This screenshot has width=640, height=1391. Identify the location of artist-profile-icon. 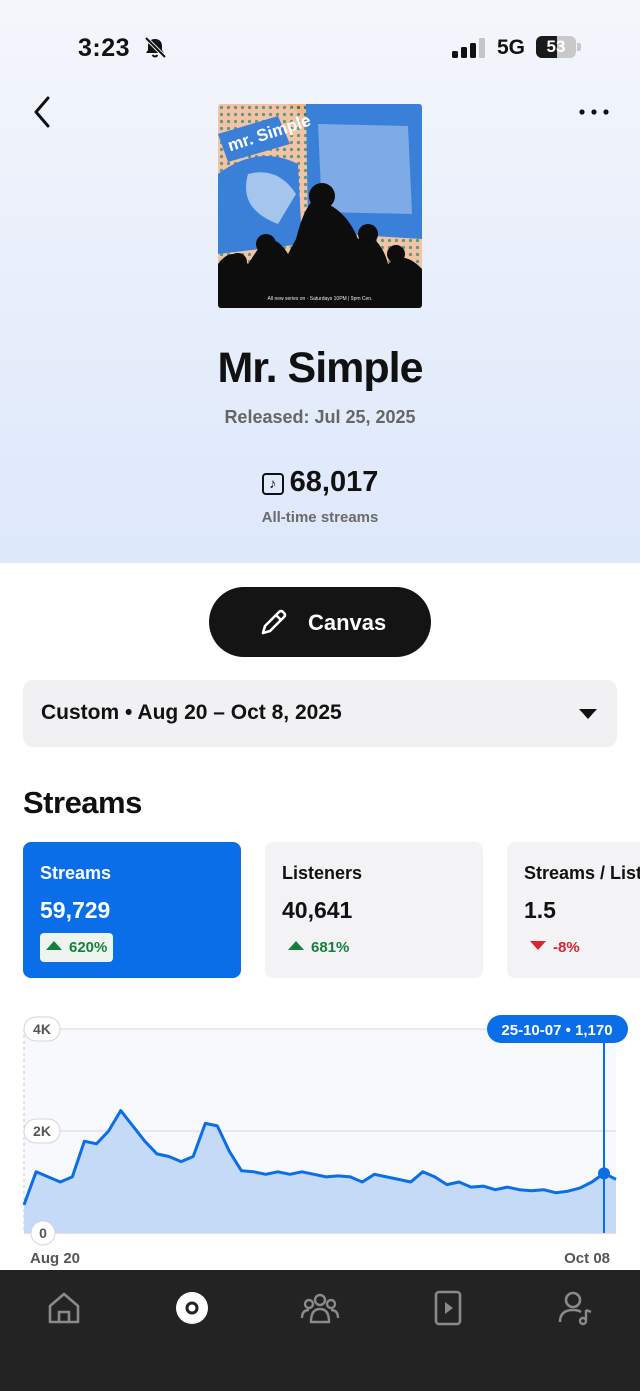
(576, 1308).